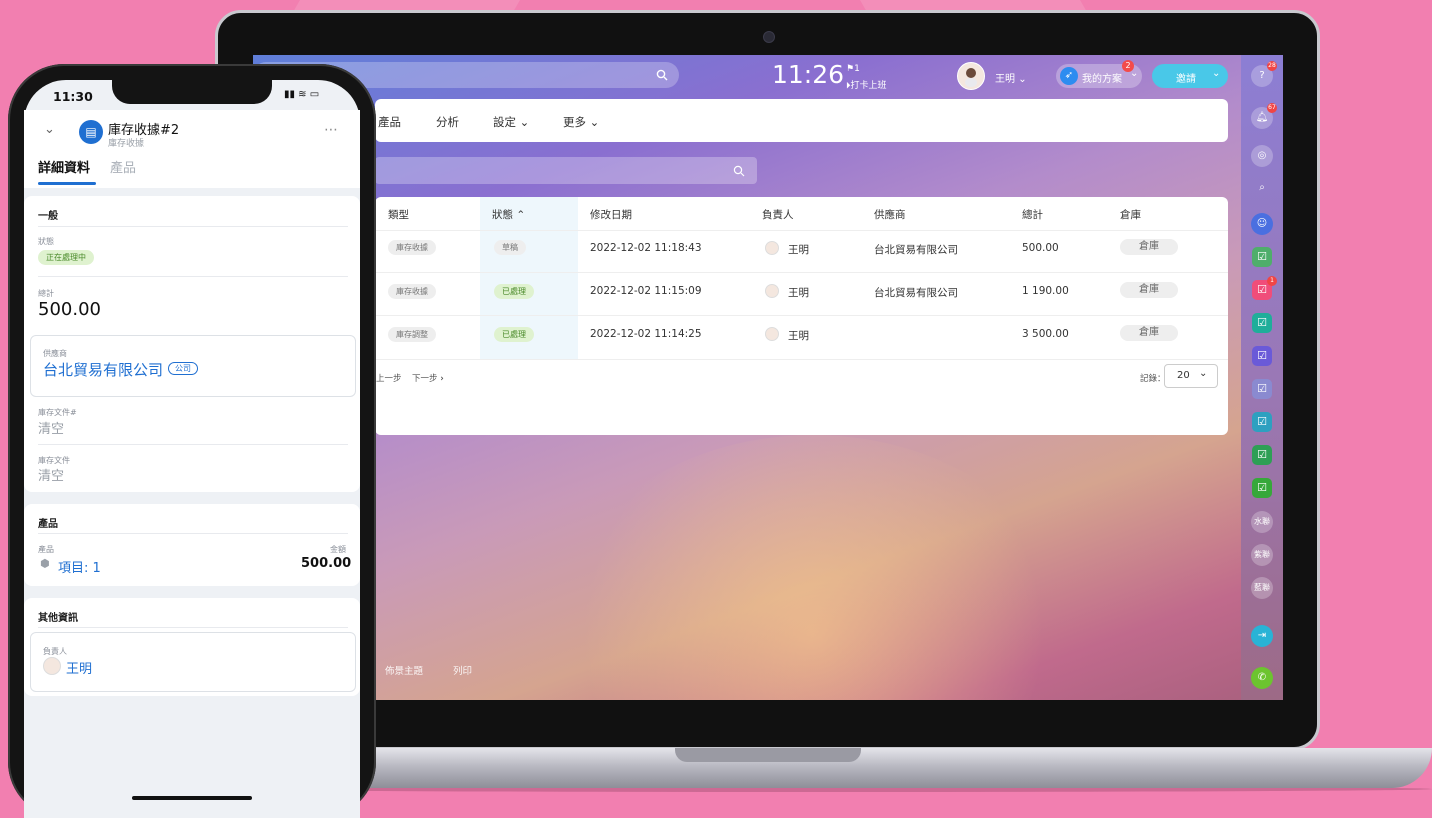 The width and height of the screenshot is (1432, 818). I want to click on flag-indicator: ⚑1, so click(853, 69).